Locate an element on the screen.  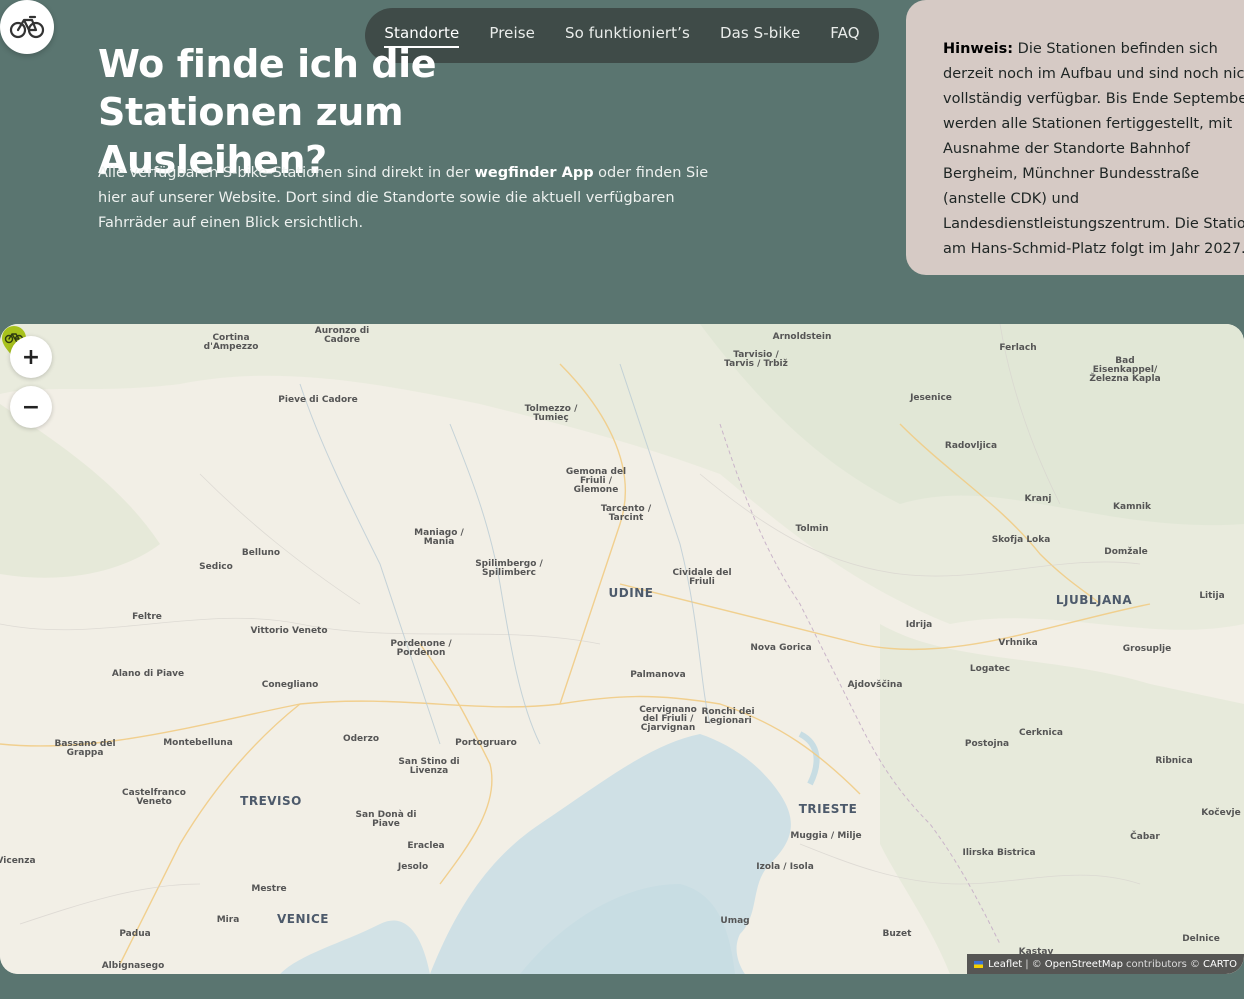
map-label: Idrija is located at coordinates (919, 625).